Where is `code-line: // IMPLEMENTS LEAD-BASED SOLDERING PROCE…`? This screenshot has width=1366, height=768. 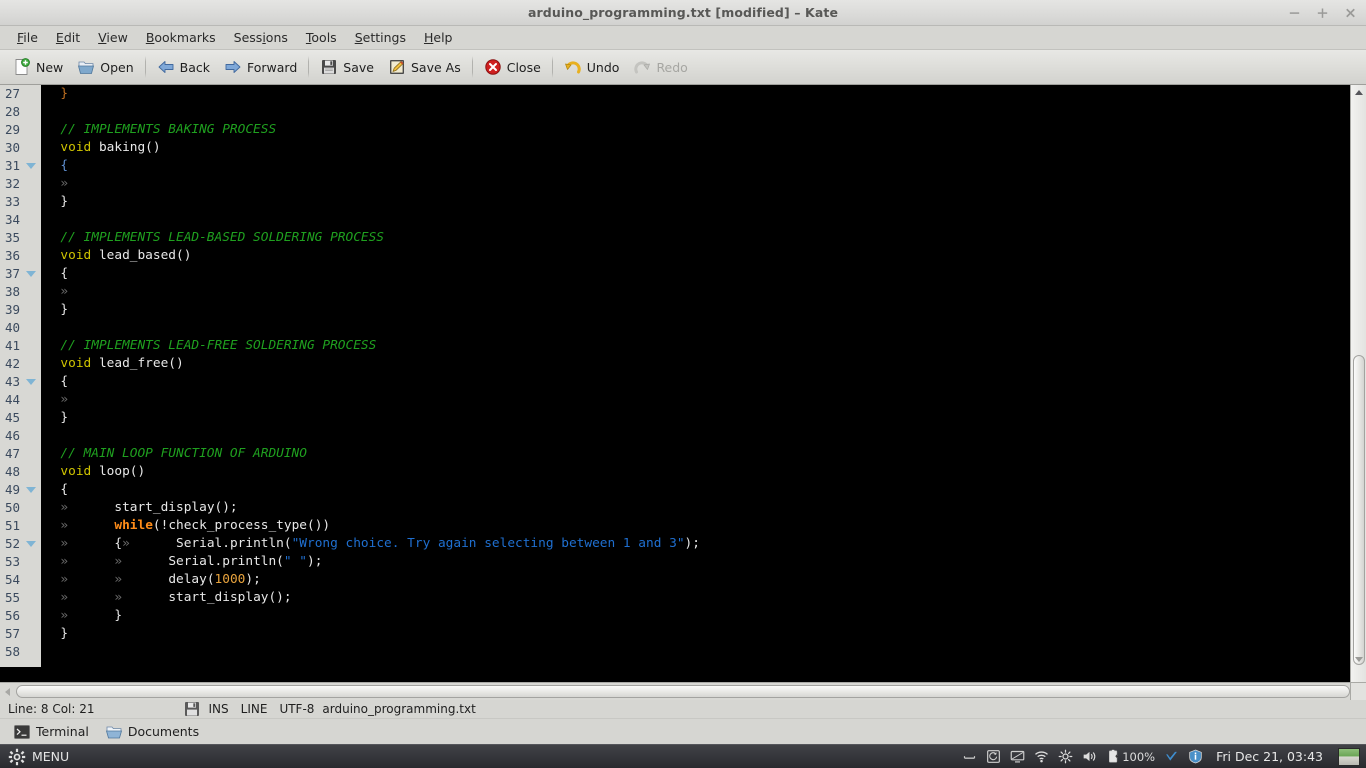 code-line: // IMPLEMENTS LEAD-BASED SOLDERING PROCE… is located at coordinates (697, 238).